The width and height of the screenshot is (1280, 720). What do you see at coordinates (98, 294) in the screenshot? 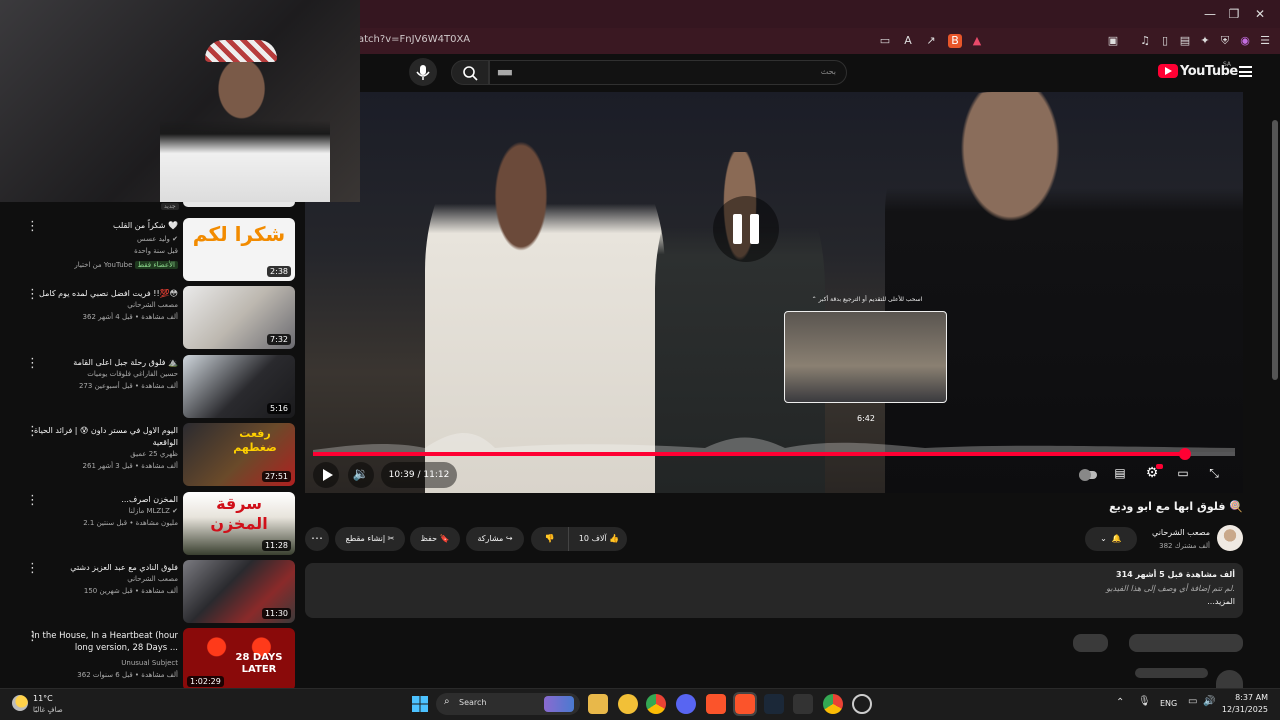
I see `video-title: فريت افضل نصبي لمده يوم كامل !!💯😳` at bounding box center [98, 294].